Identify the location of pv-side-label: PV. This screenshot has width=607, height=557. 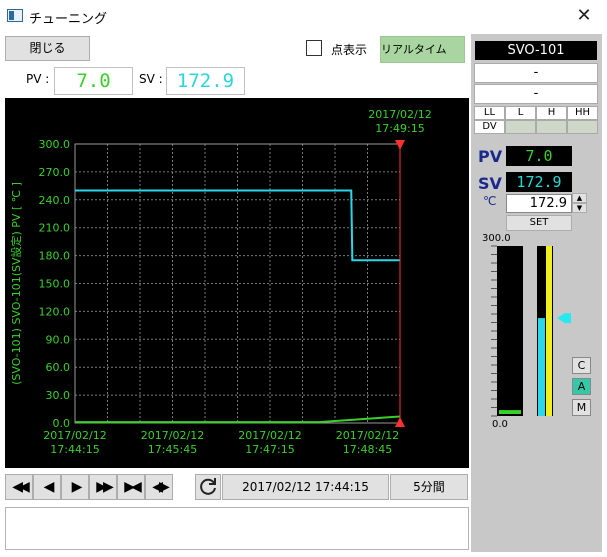
(490, 156).